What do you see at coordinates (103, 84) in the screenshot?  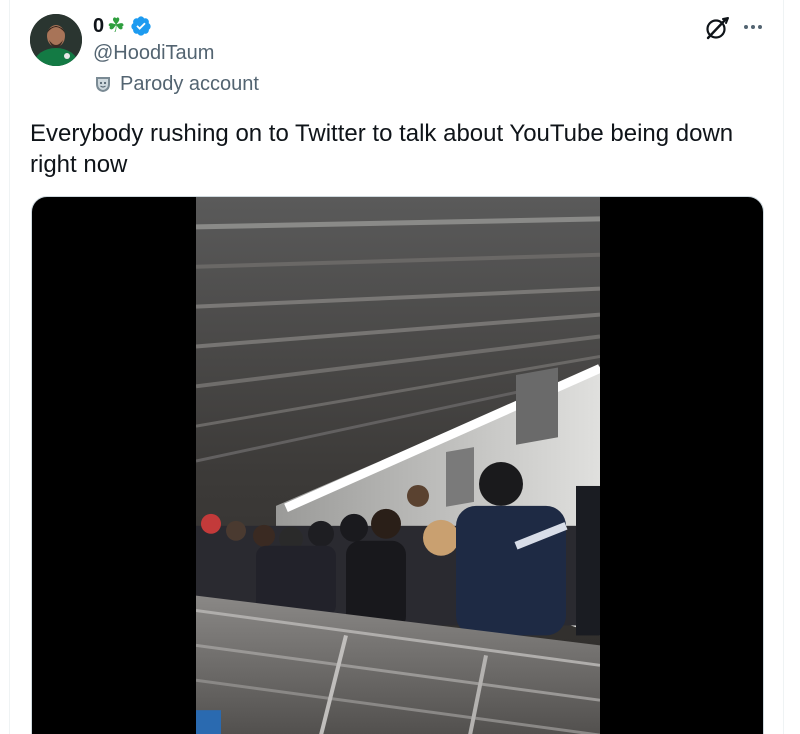 I see `theater-mask-icon` at bounding box center [103, 84].